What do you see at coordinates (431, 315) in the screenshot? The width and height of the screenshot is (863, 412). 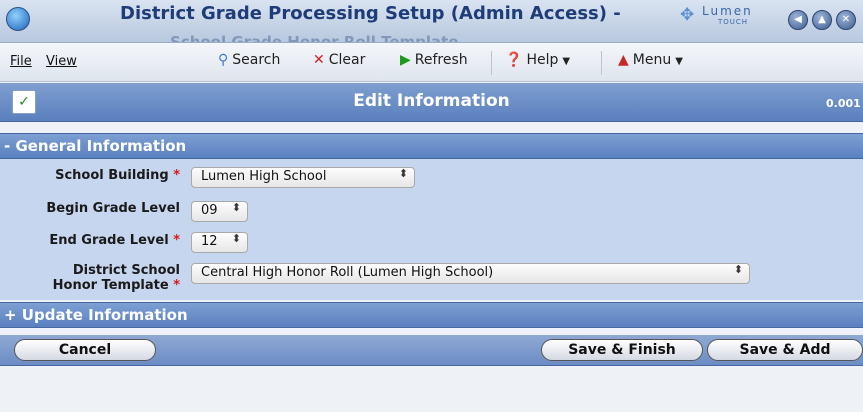 I see `section-update-information: + Update Information` at bounding box center [431, 315].